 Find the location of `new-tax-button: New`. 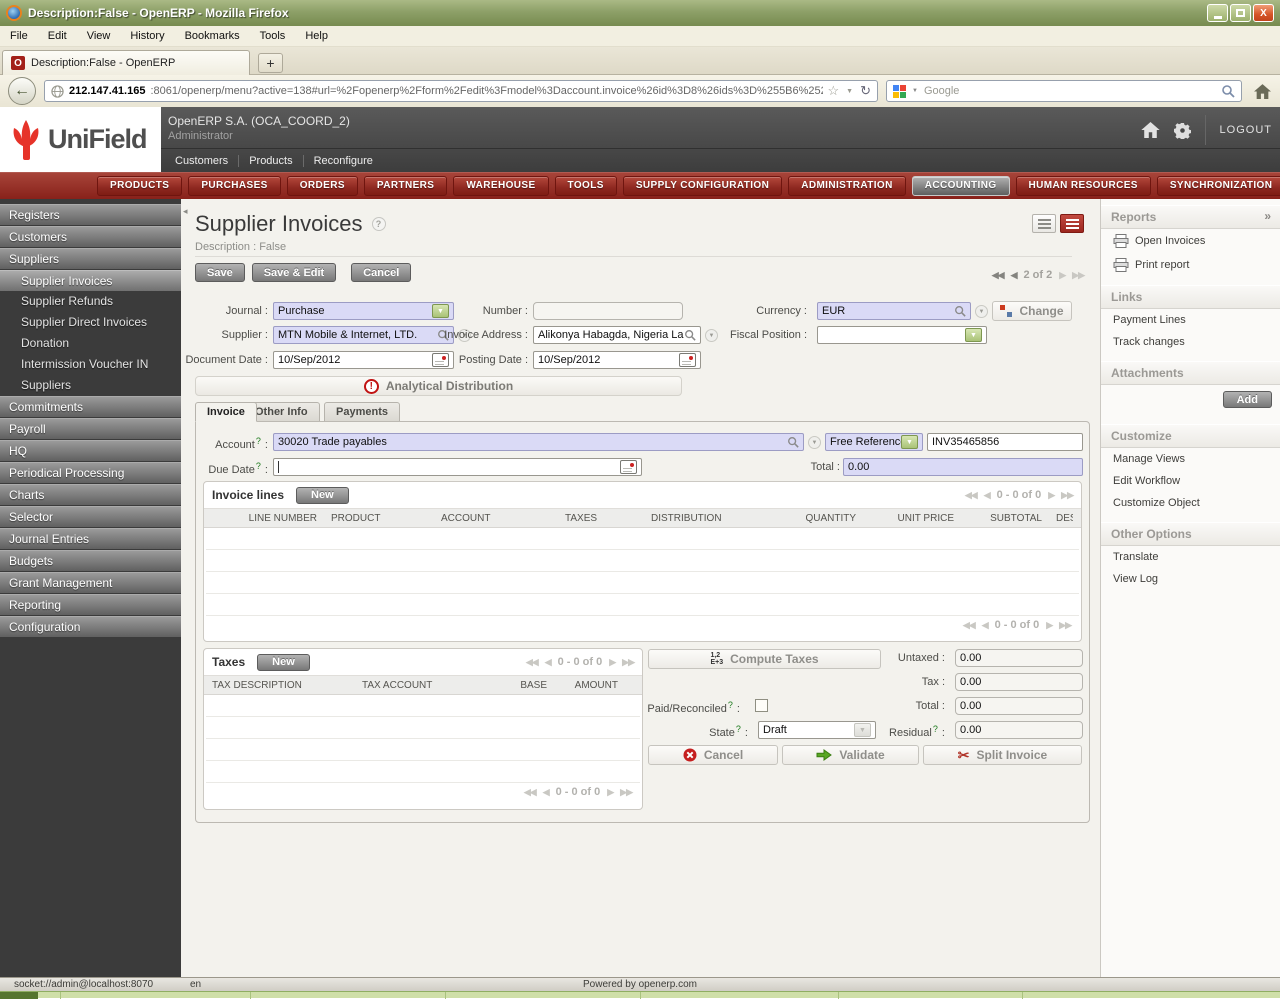

new-tax-button: New is located at coordinates (283, 662).